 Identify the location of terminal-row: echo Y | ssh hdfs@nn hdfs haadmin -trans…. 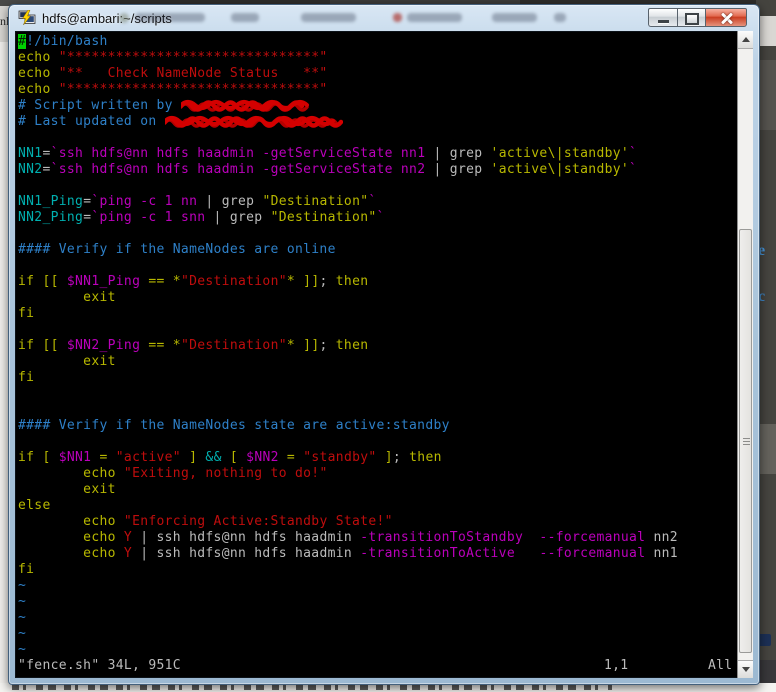
(377, 538).